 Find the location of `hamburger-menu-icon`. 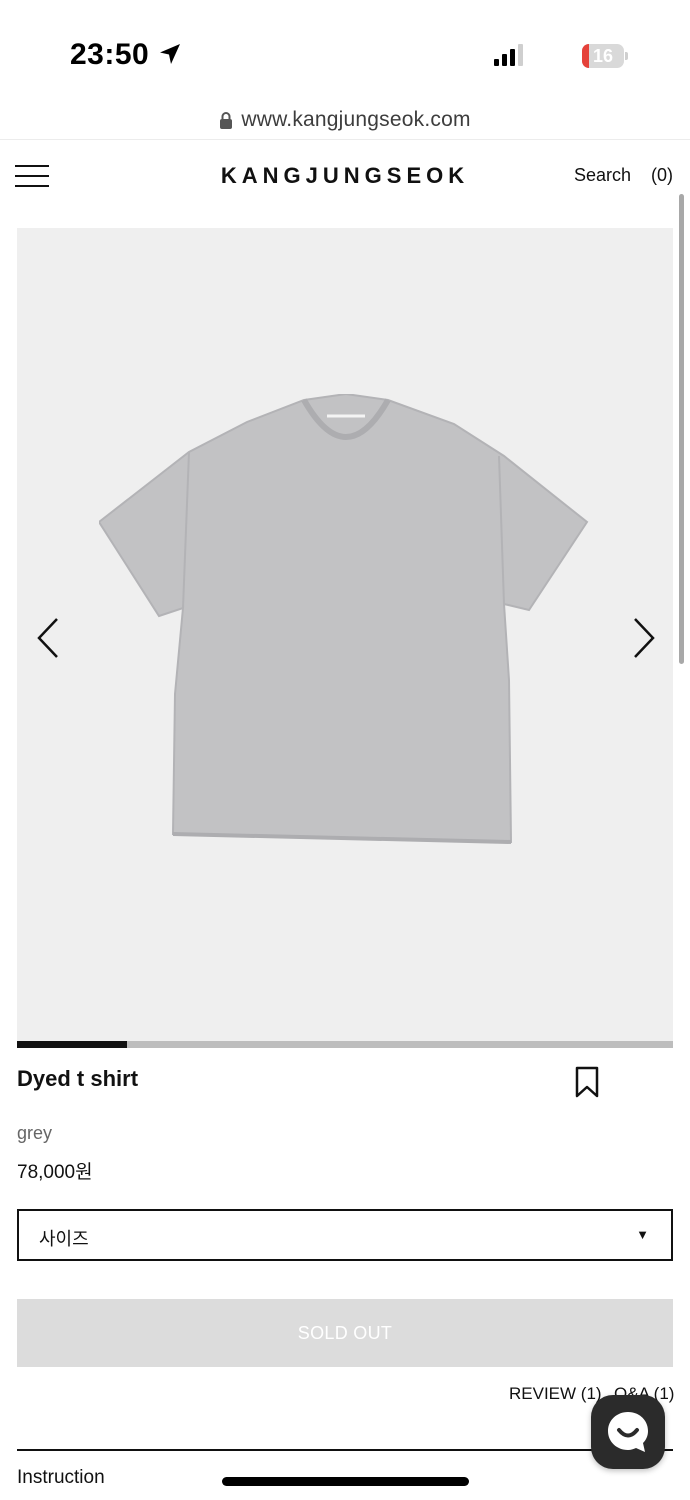

hamburger-menu-icon is located at coordinates (32, 176).